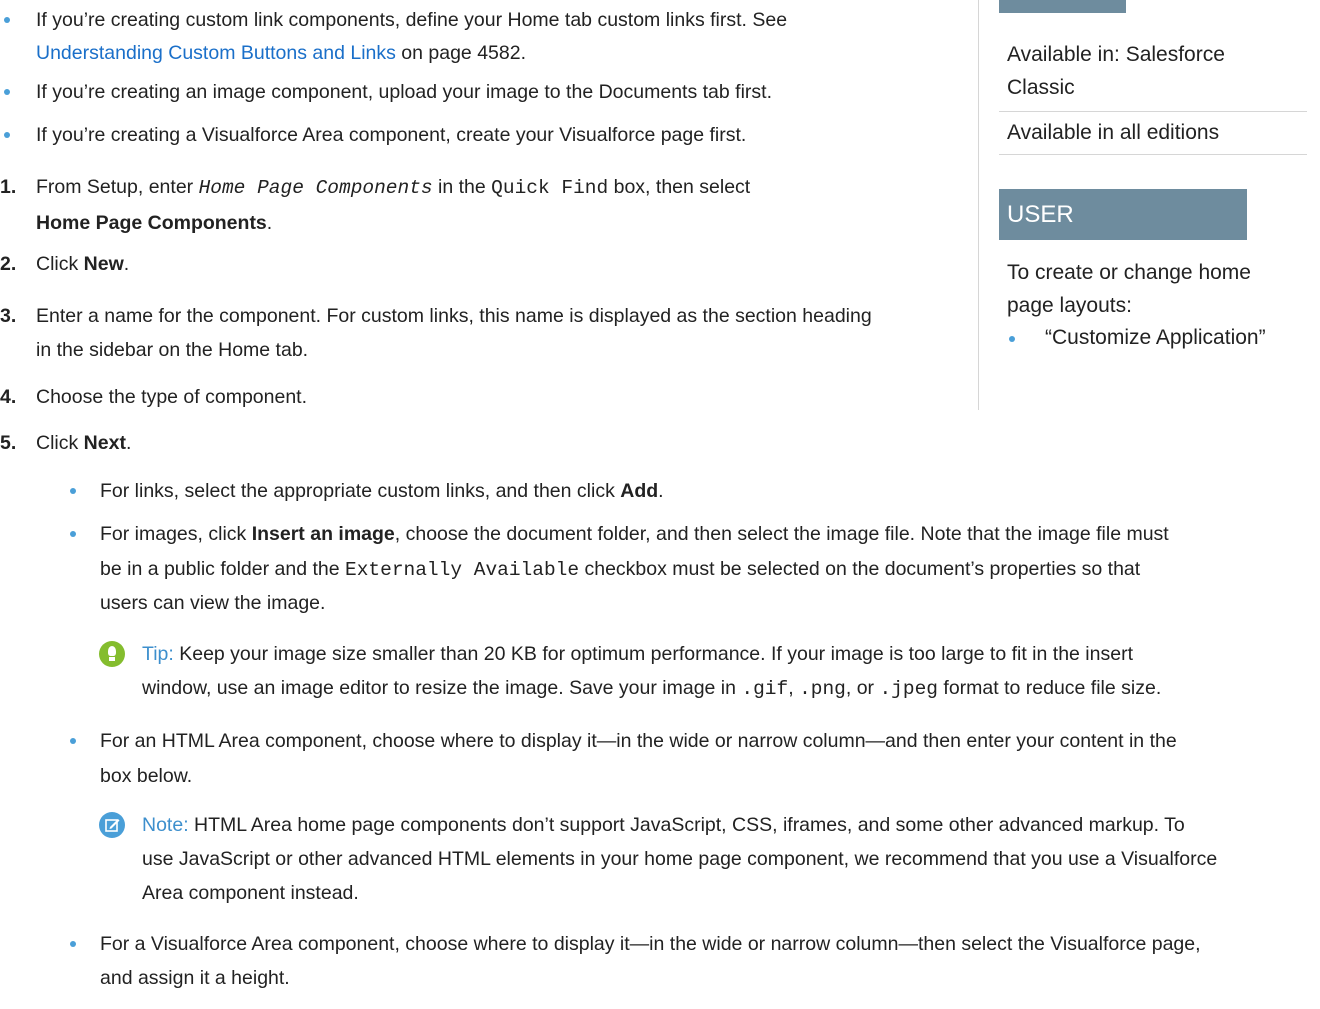  I want to click on step-2-post: ., so click(126, 264).